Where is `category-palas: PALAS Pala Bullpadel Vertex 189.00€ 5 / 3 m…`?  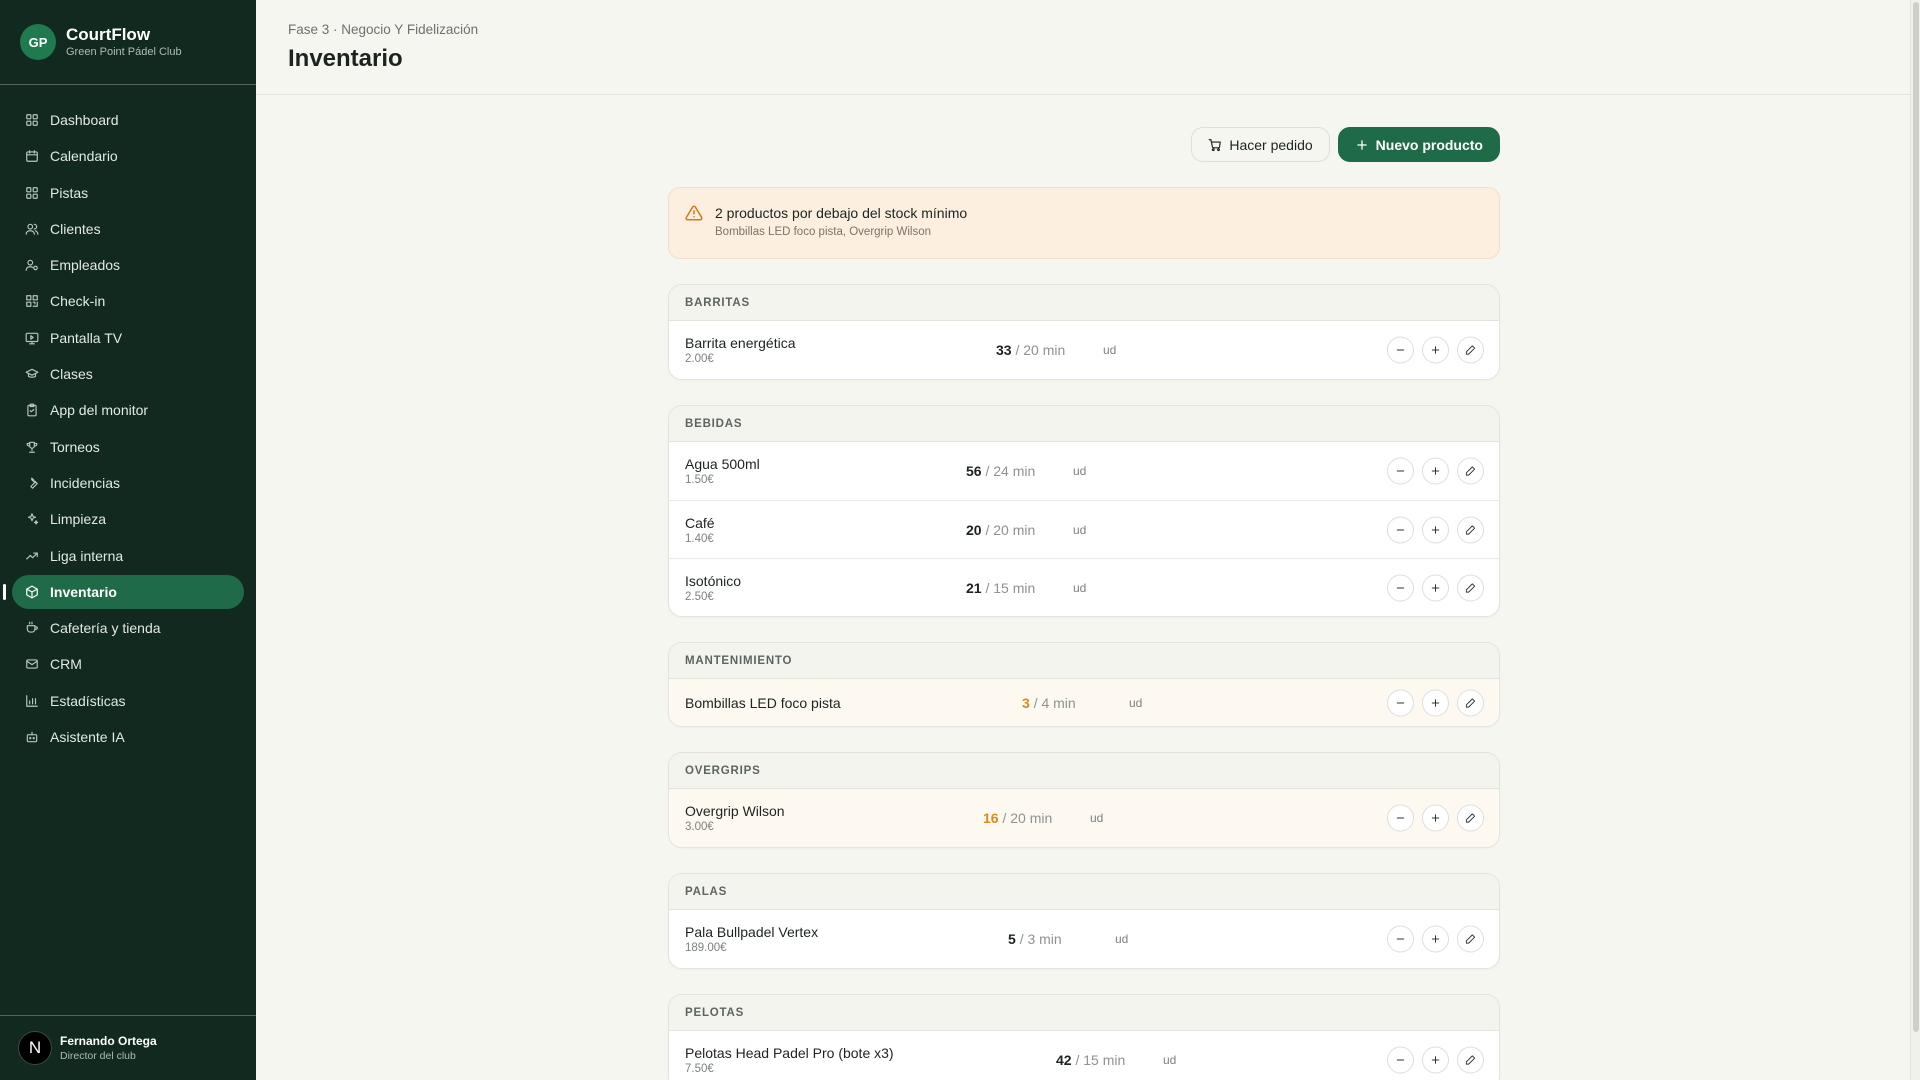 category-palas: PALAS Pala Bullpadel Vertex 189.00€ 5 / 3 m… is located at coordinates (1084, 921).